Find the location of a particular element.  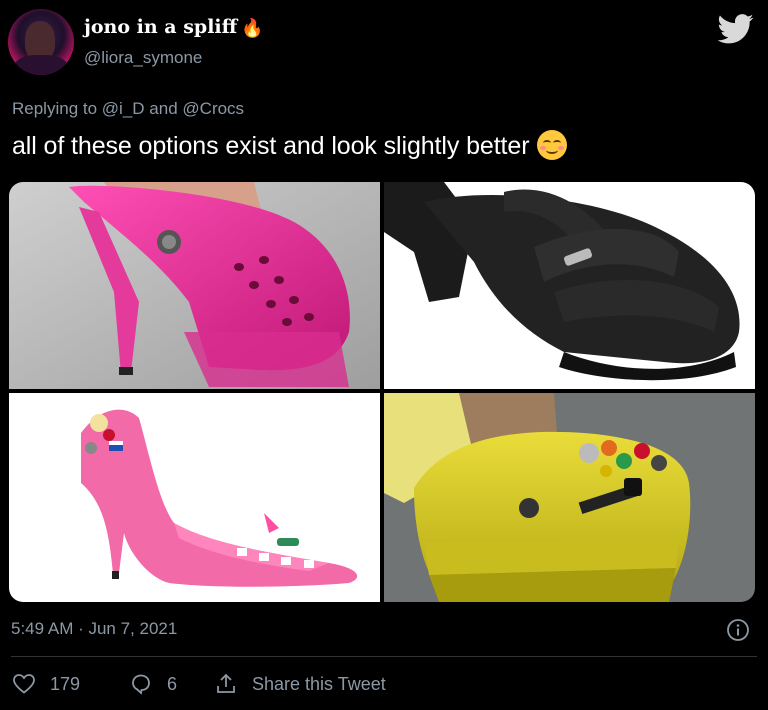

replying-to: Replying to @i_D and @Crocs is located at coordinates (128, 109).